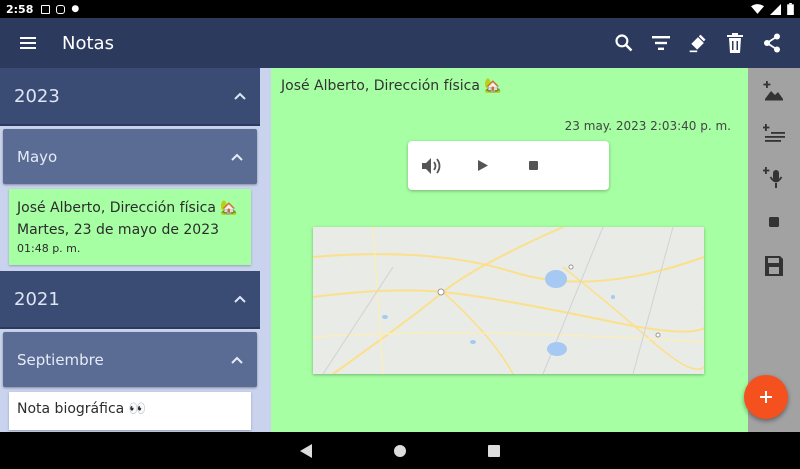  I want to click on share-button, so click(771, 43).